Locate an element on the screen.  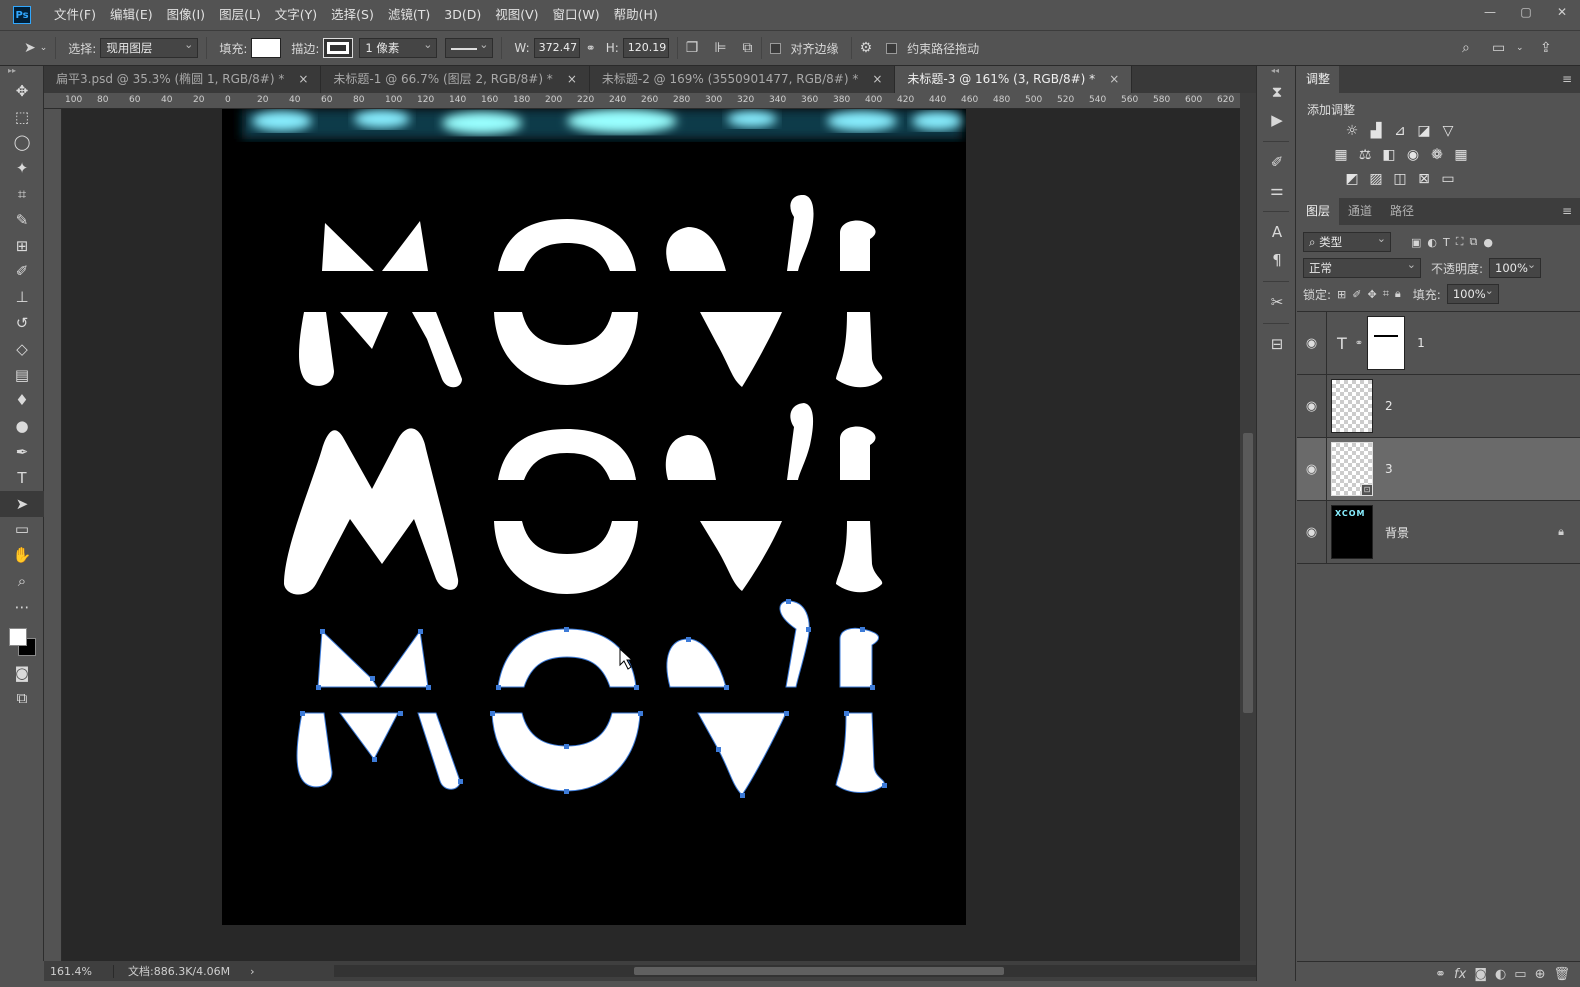
tab-doc-3: 未标题-2 @ 169% (3550901477, RGB/8#) * × is located at coordinates (743, 79).